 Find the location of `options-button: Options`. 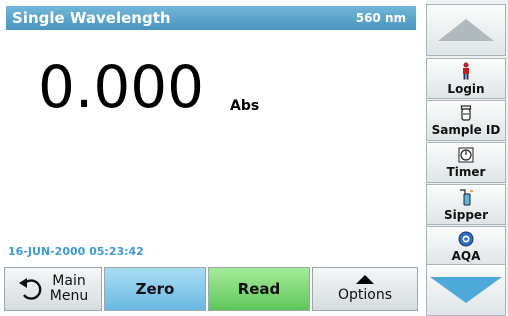

options-button: Options is located at coordinates (365, 289).